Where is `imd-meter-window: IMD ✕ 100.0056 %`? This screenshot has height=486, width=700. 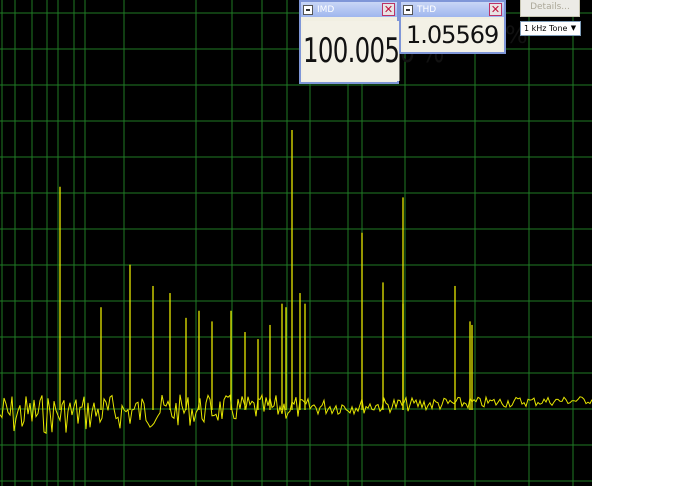
imd-meter-window: IMD ✕ 100.0056 % is located at coordinates (371, 42).